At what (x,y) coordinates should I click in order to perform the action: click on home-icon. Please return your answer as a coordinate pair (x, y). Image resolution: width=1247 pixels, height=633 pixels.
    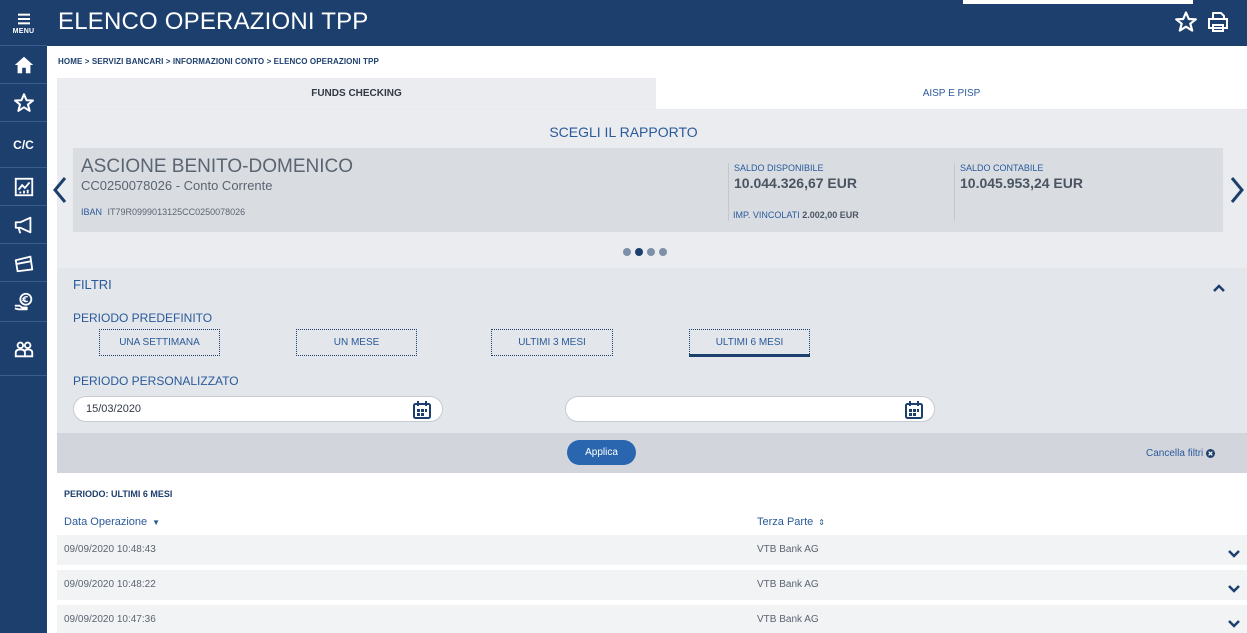
    Looking at the image, I should click on (23, 64).